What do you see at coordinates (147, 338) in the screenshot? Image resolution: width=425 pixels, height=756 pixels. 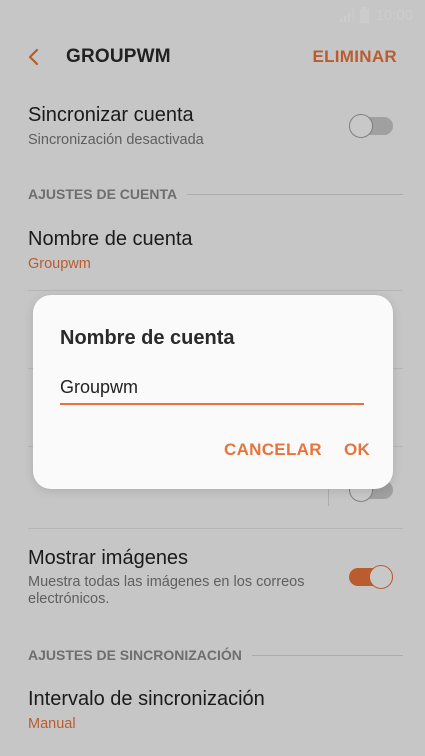 I see `dialog-title: Nombre de cuenta` at bounding box center [147, 338].